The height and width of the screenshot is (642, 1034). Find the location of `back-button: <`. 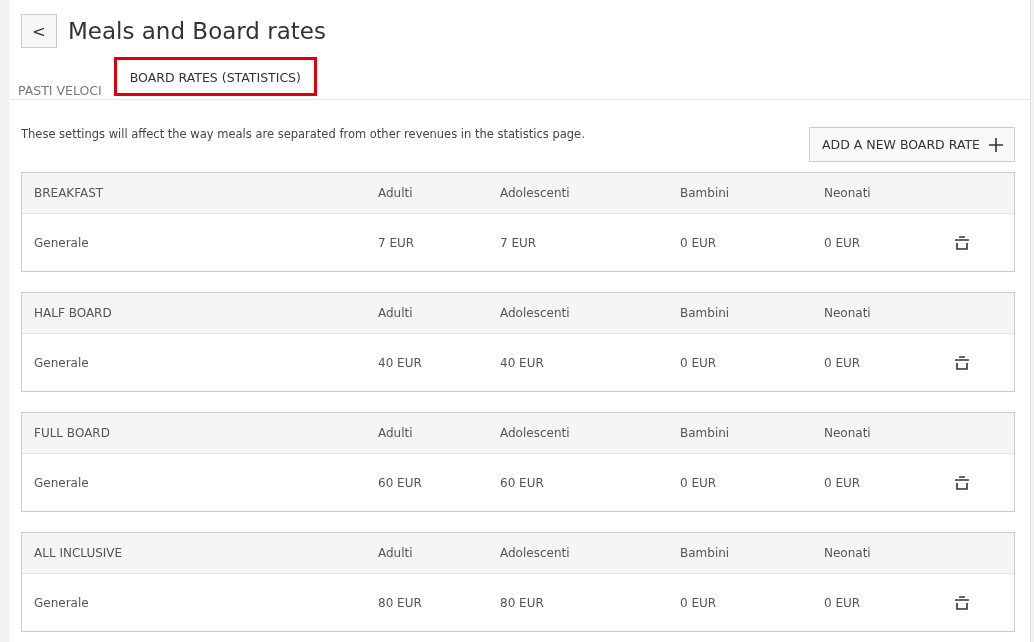

back-button: < is located at coordinates (39, 31).